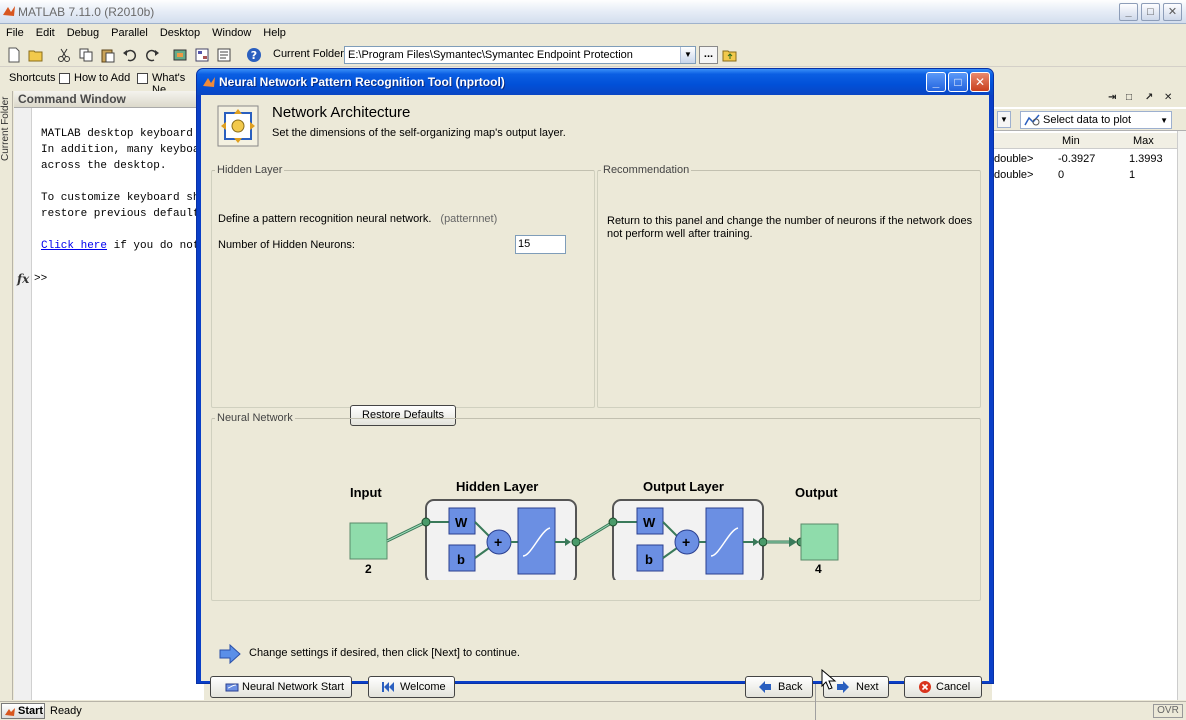 This screenshot has height=720, width=1186. Describe the element at coordinates (1168, 97) in the screenshot. I see `close-panel-icon: ✕` at that location.